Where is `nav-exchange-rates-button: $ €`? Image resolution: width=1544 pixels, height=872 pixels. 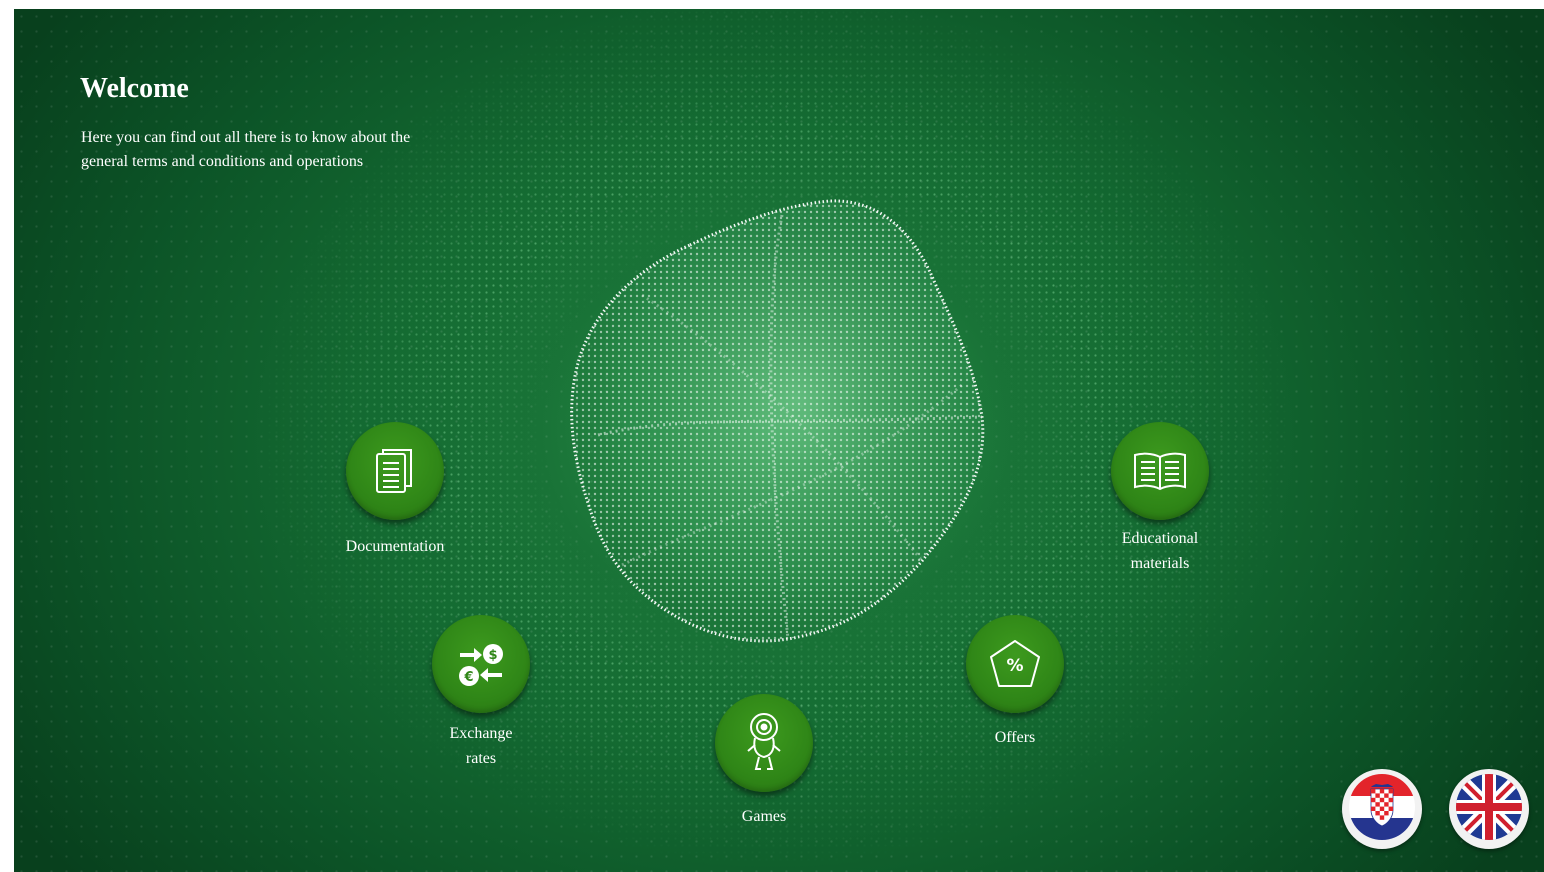
nav-exchange-rates-button: $ € is located at coordinates (481, 664).